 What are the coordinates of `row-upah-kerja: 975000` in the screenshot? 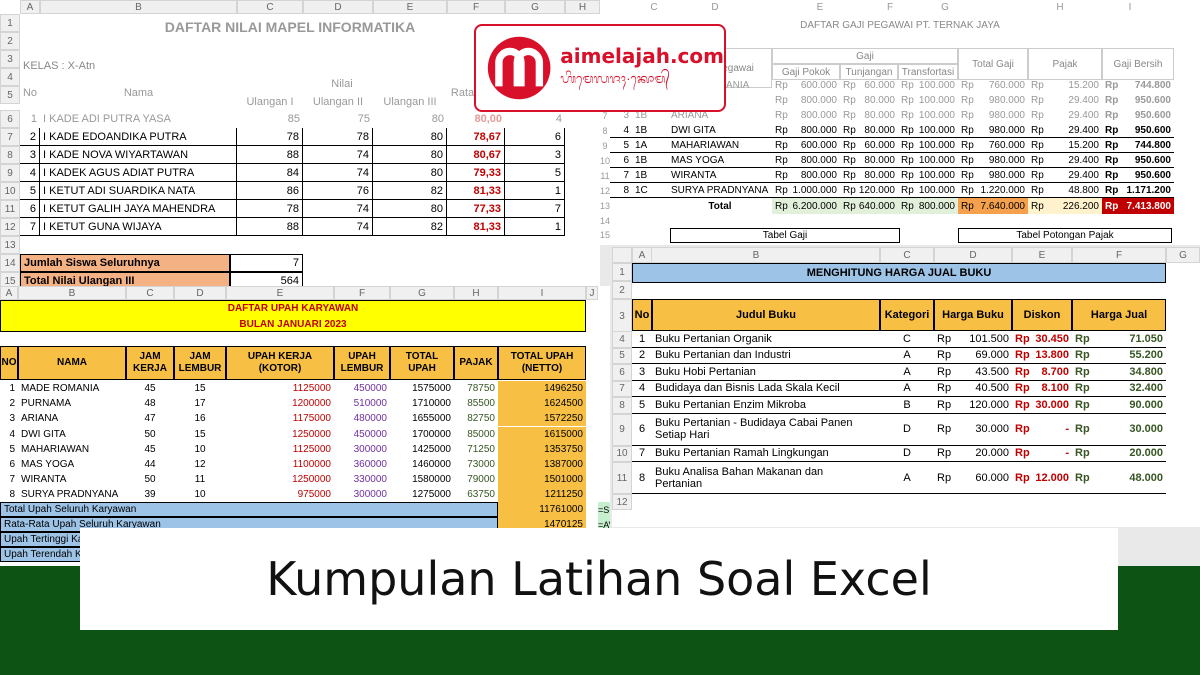 It's located at (314, 495).